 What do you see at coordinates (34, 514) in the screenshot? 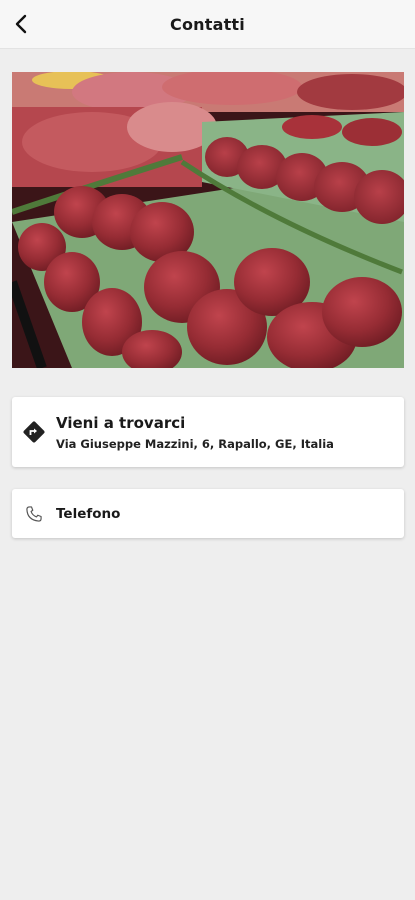
I see `phone-icon` at bounding box center [34, 514].